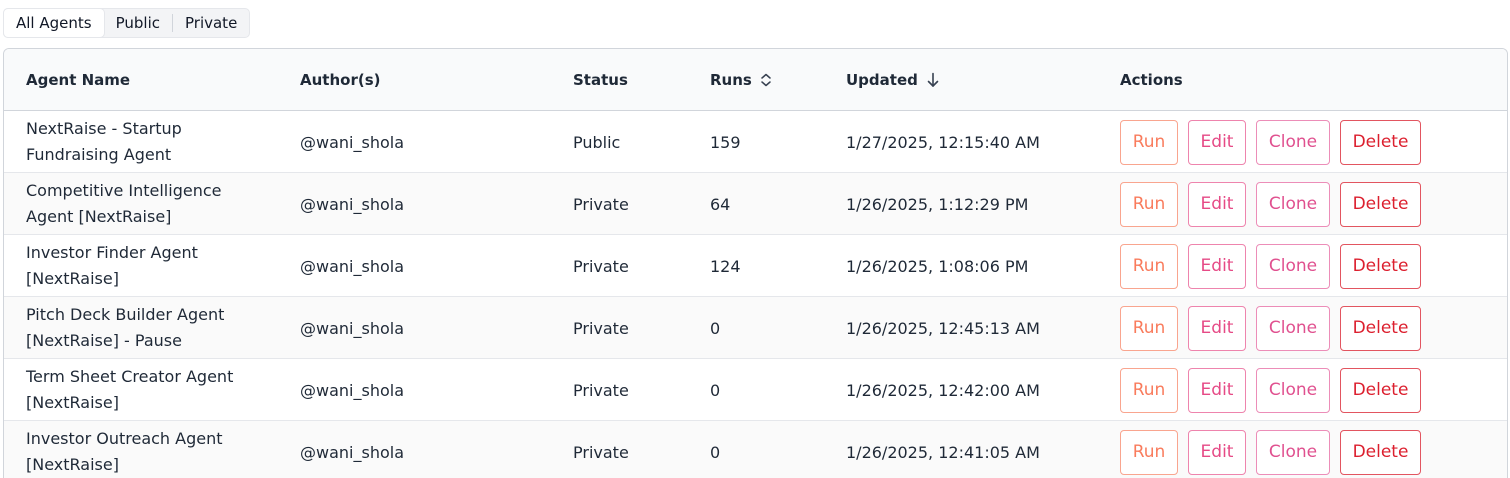  What do you see at coordinates (725, 266) in the screenshot?
I see `agent-runs: 124` at bounding box center [725, 266].